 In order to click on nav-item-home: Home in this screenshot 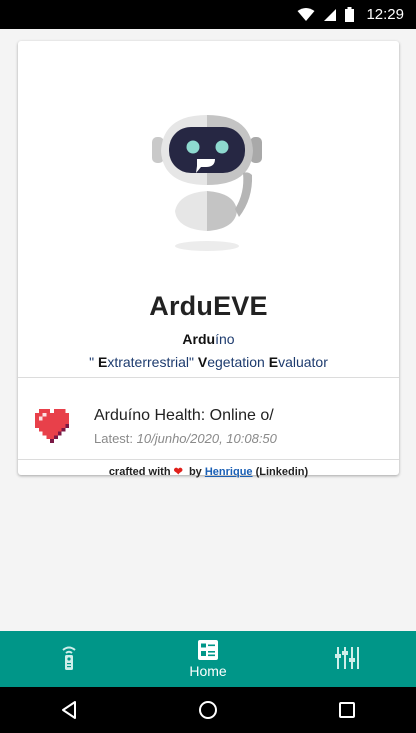, I will do `click(208, 659)`.